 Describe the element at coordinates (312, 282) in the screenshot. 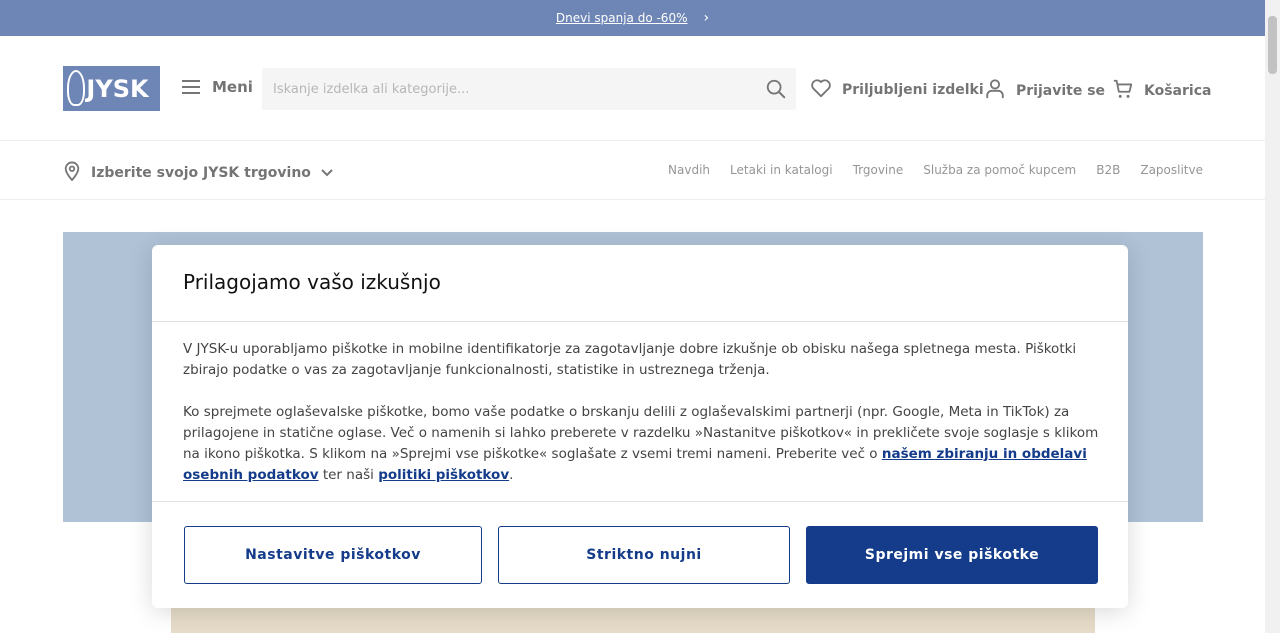

I see `dialog-title: Prilagojamo vašo izkušnjo` at that location.